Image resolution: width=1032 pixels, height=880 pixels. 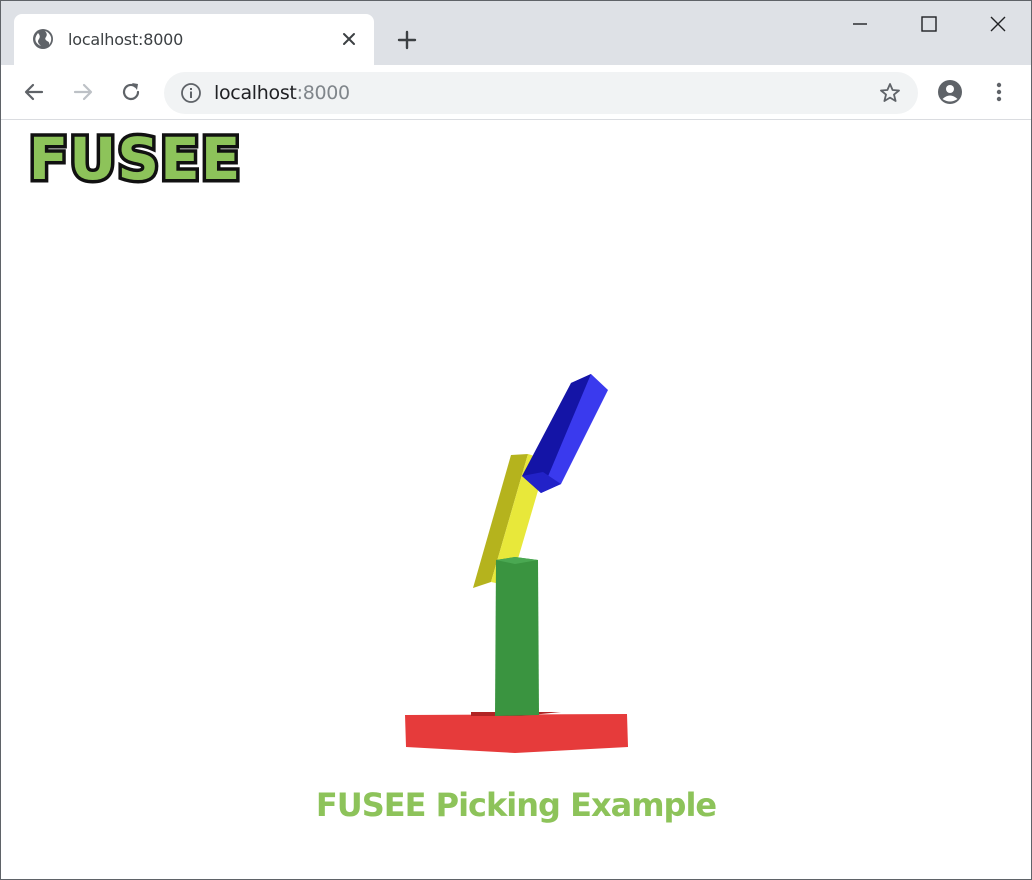 I want to click on minimize-icon, so click(x=860, y=24).